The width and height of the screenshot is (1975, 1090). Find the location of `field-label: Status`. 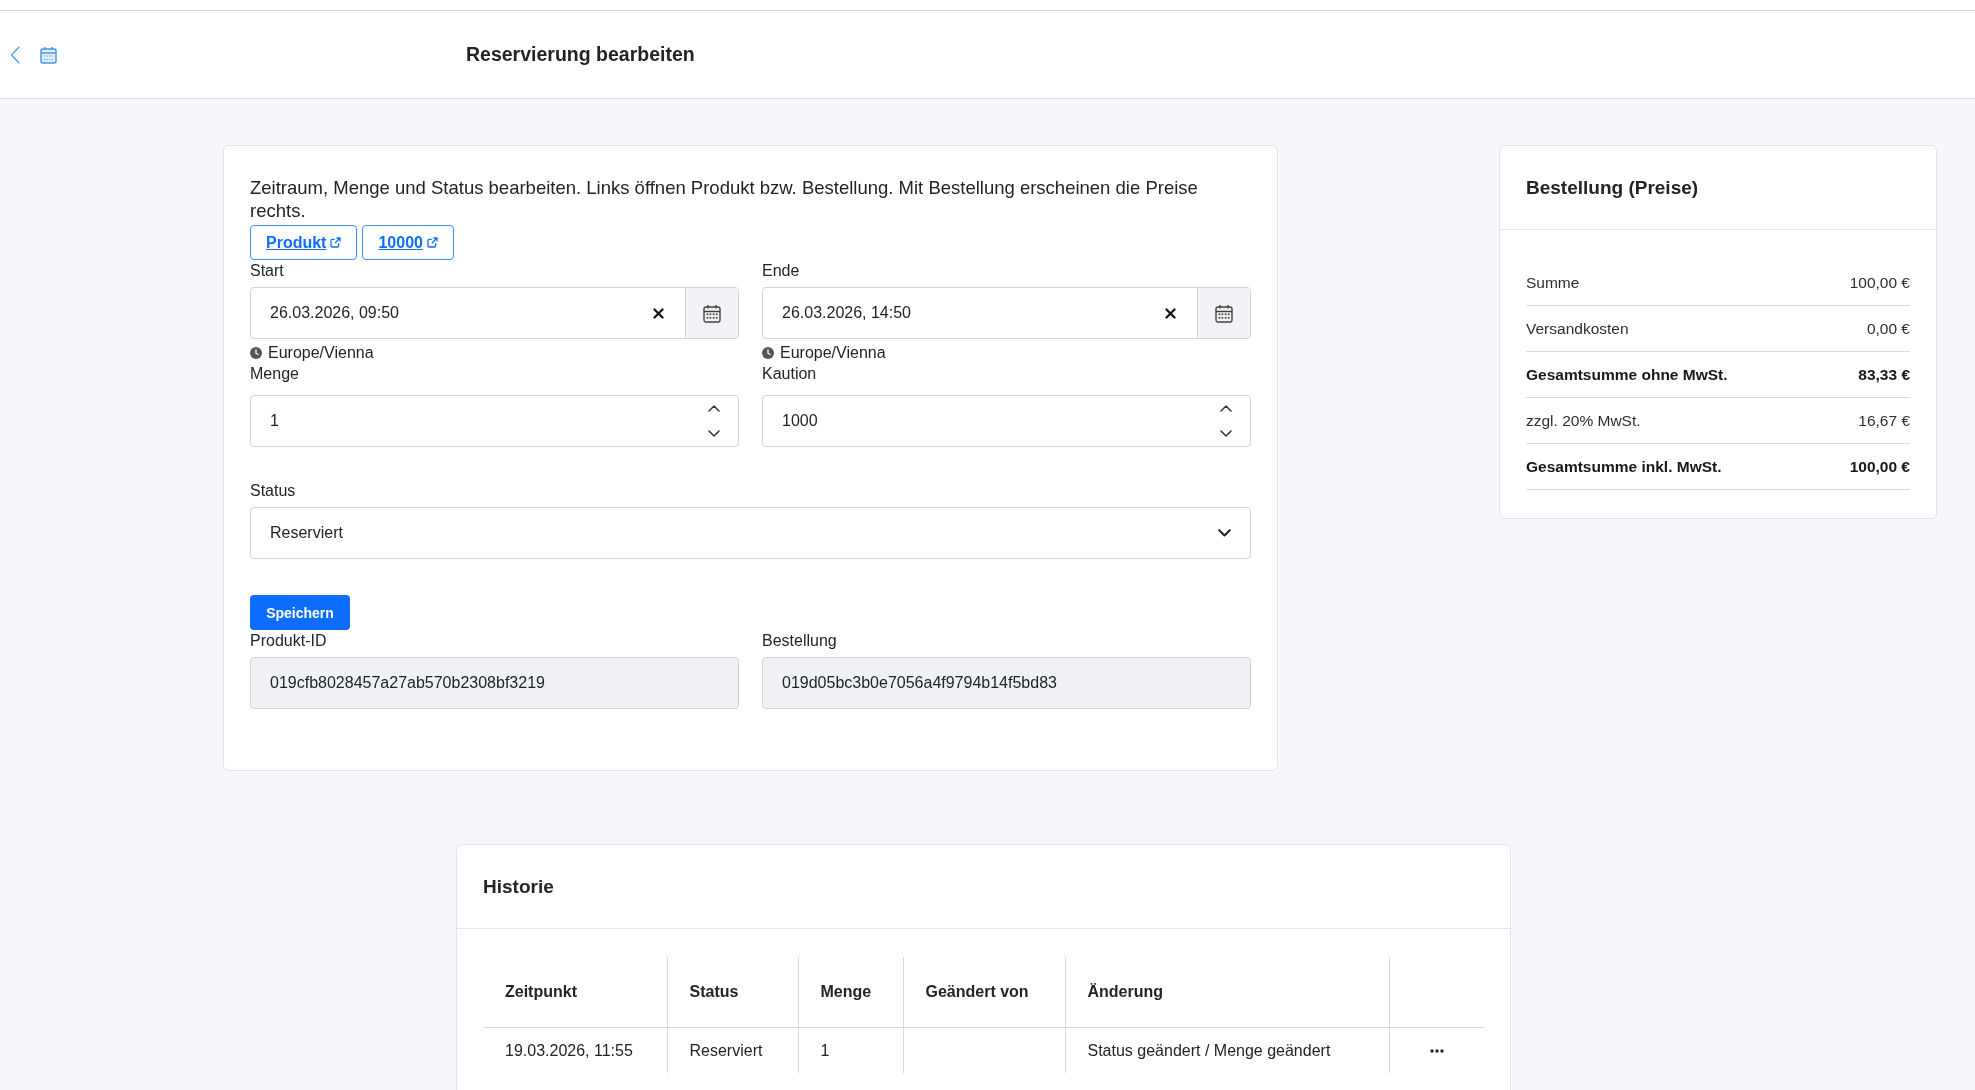

field-label: Status is located at coordinates (273, 491).